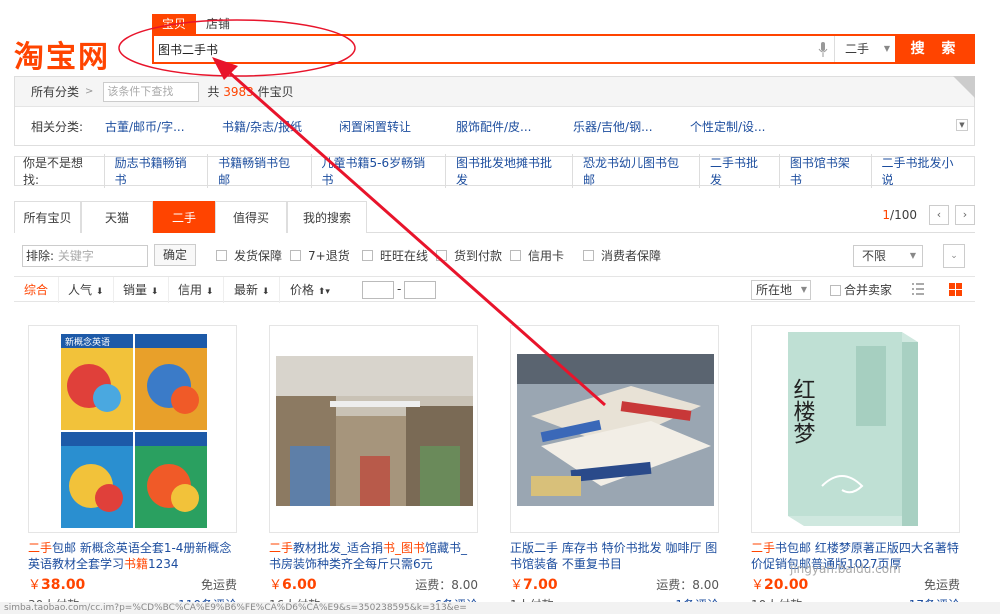  I want to click on search-box: 图书二手书 二手 ▼, so click(524, 49).